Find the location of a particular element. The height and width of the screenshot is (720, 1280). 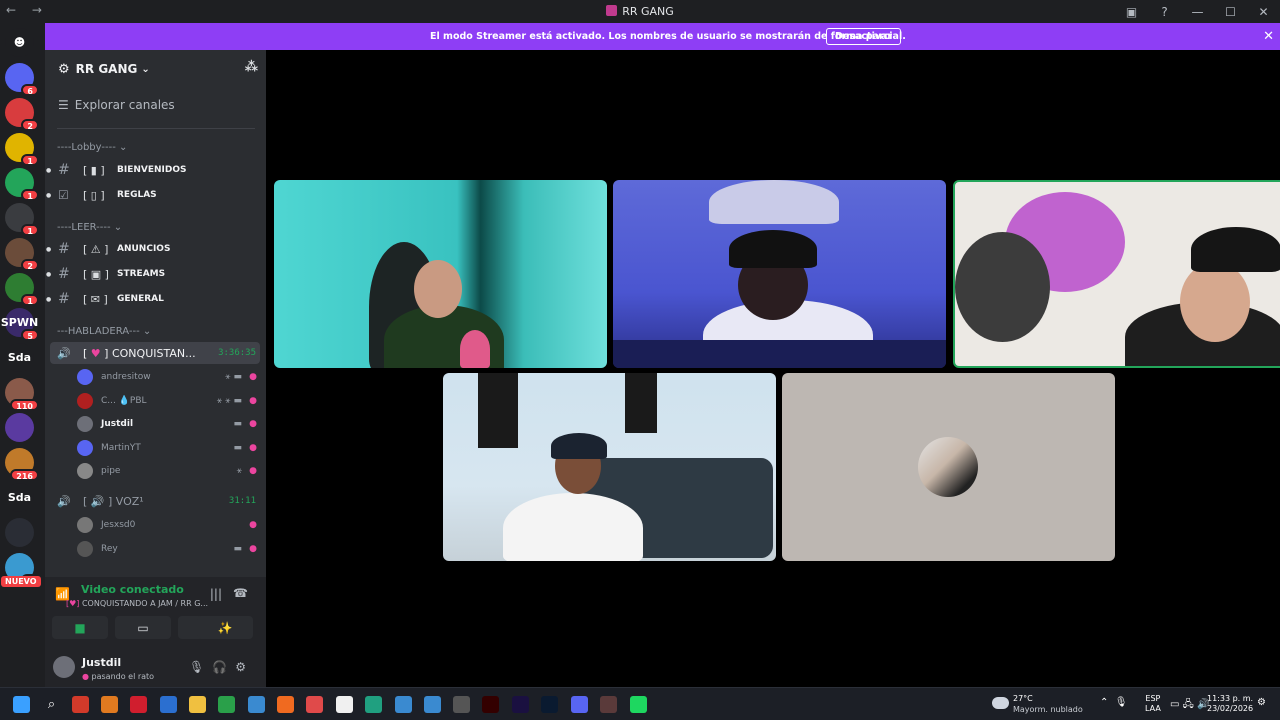

mail-icon is located at coordinates (314, 704).